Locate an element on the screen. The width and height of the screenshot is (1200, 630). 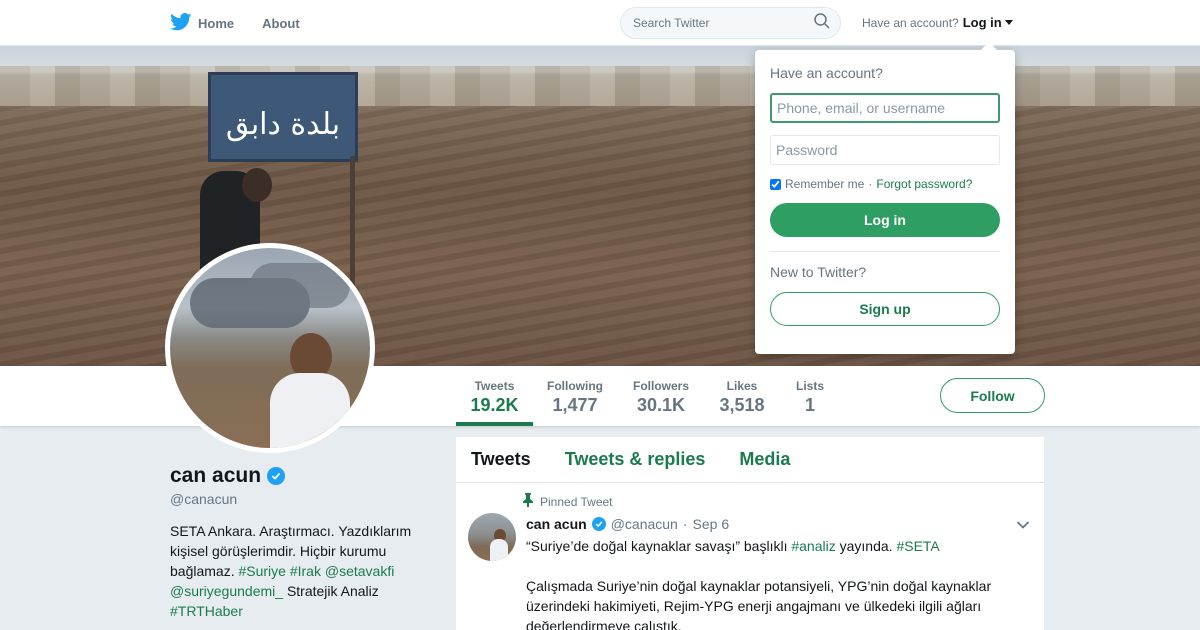
dropdown-divider is located at coordinates (885, 251).